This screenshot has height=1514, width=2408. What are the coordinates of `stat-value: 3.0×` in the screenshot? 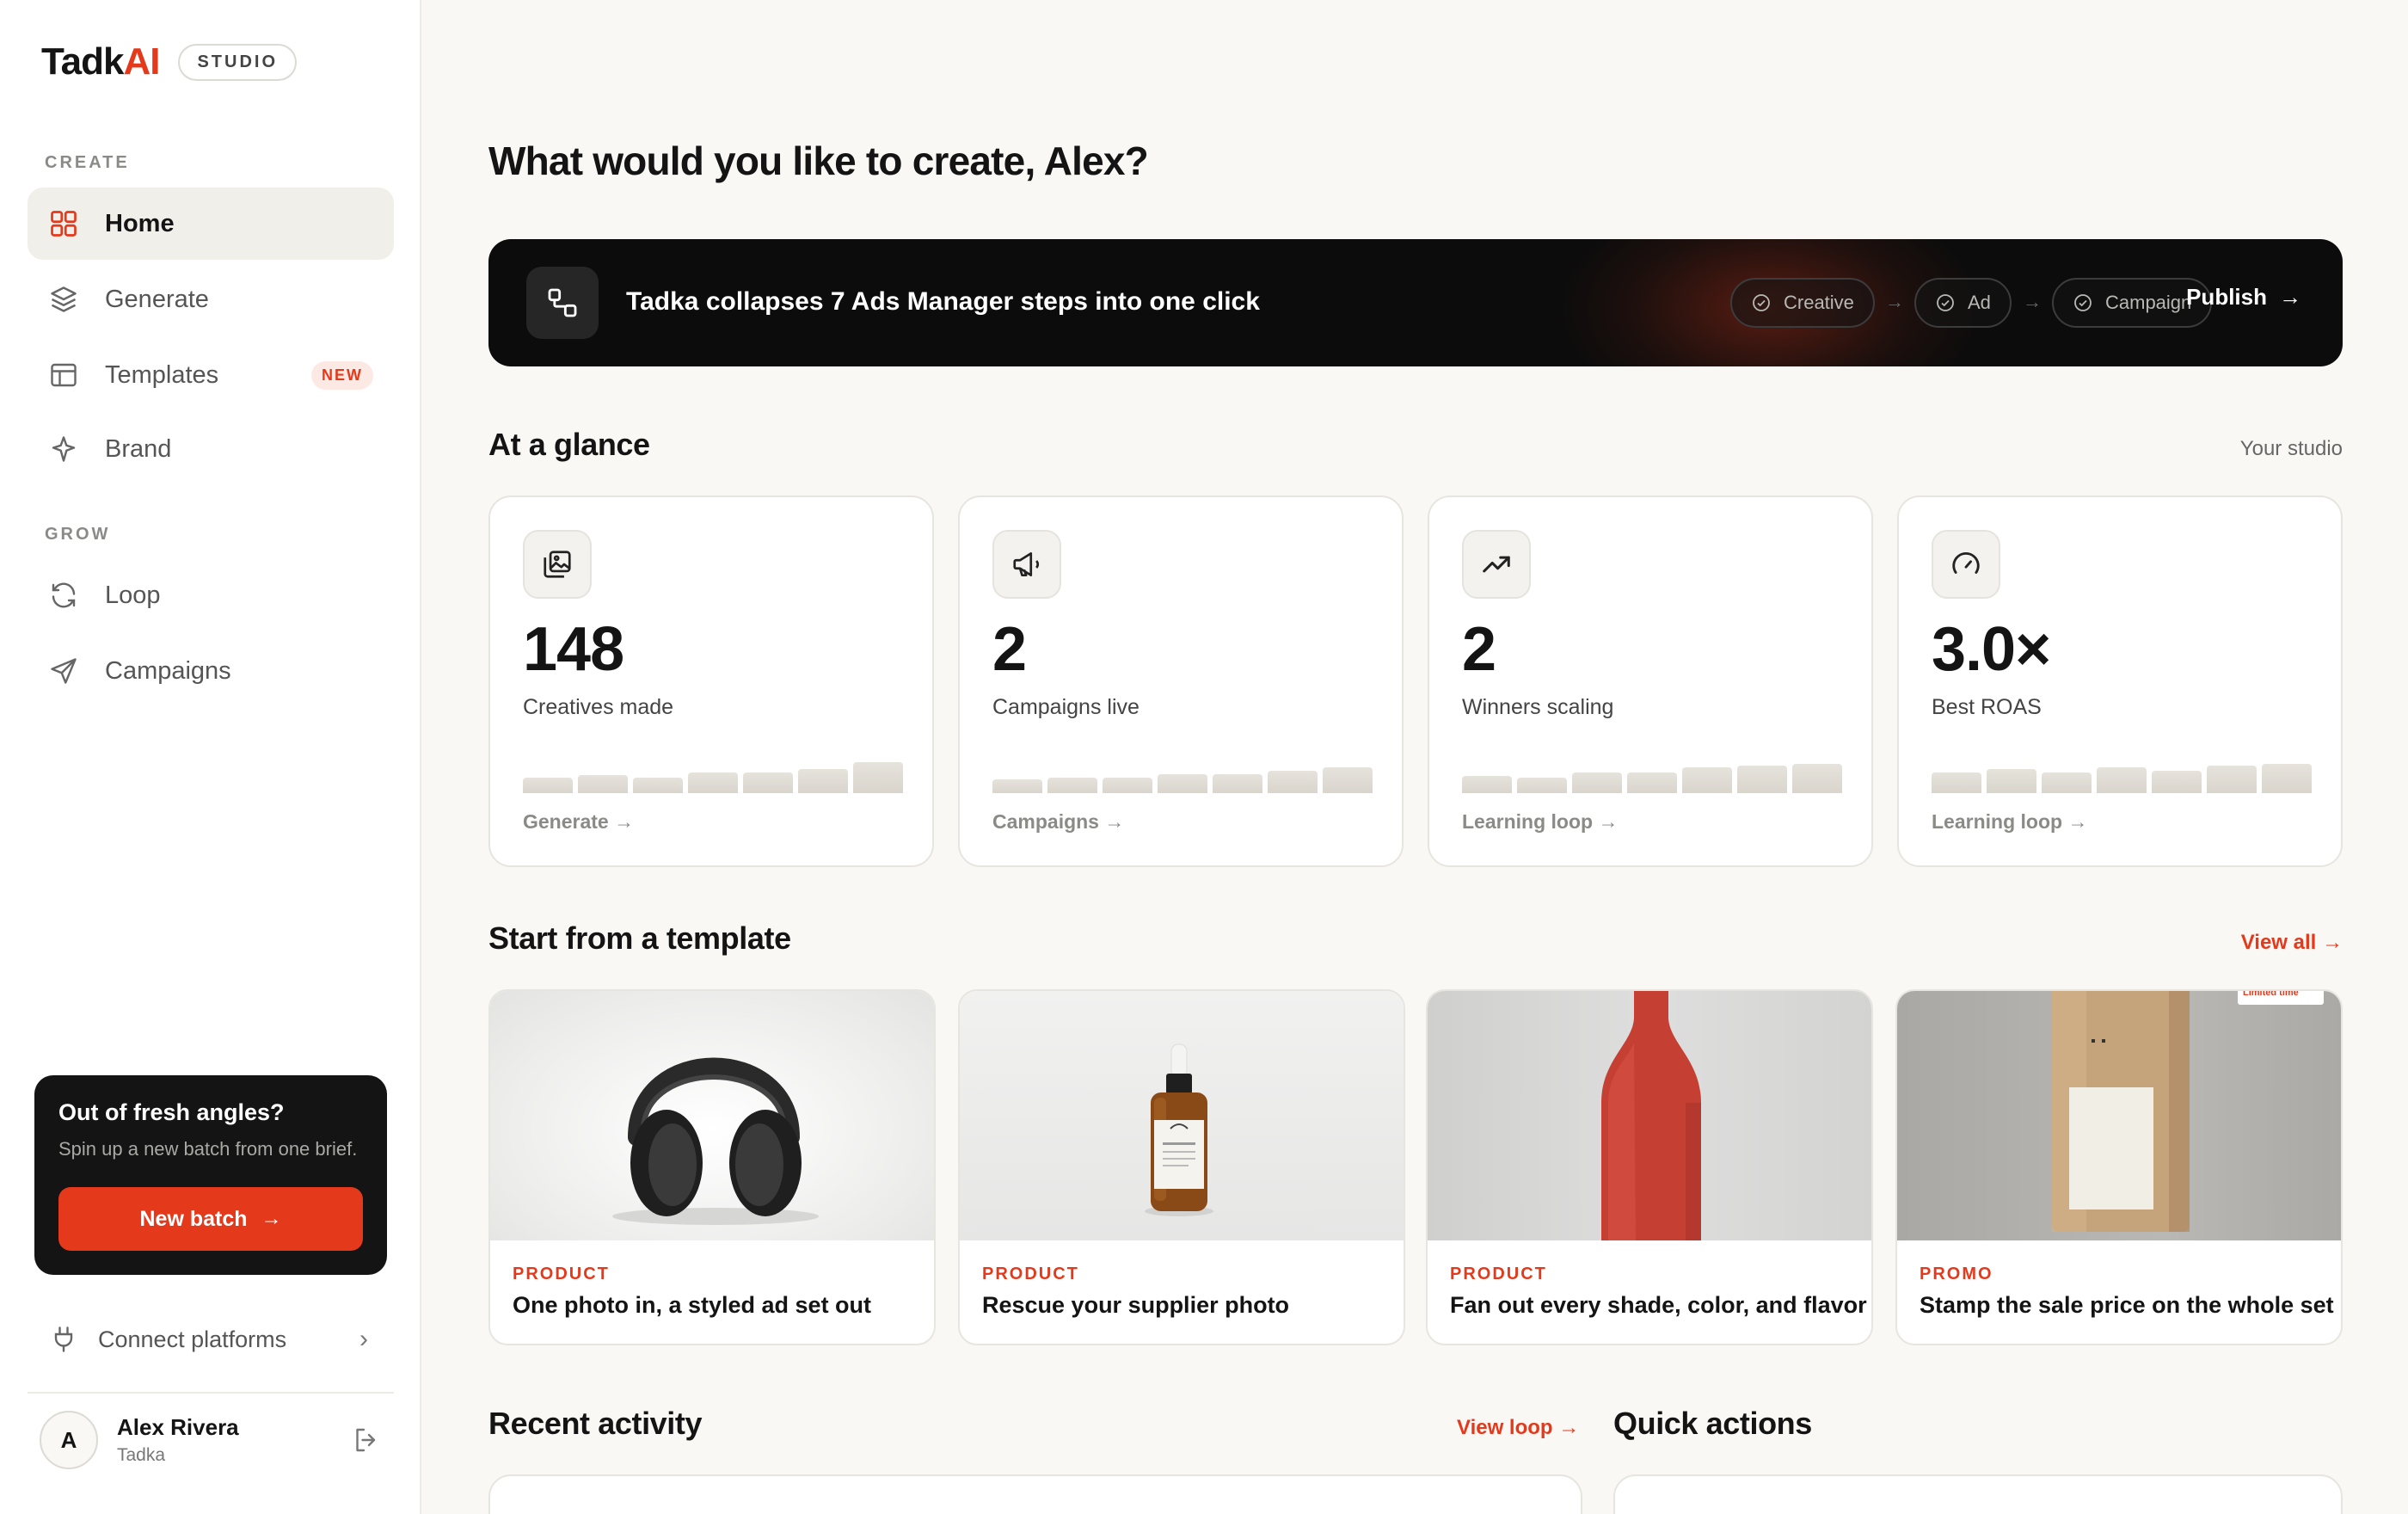 It's located at (1992, 649).